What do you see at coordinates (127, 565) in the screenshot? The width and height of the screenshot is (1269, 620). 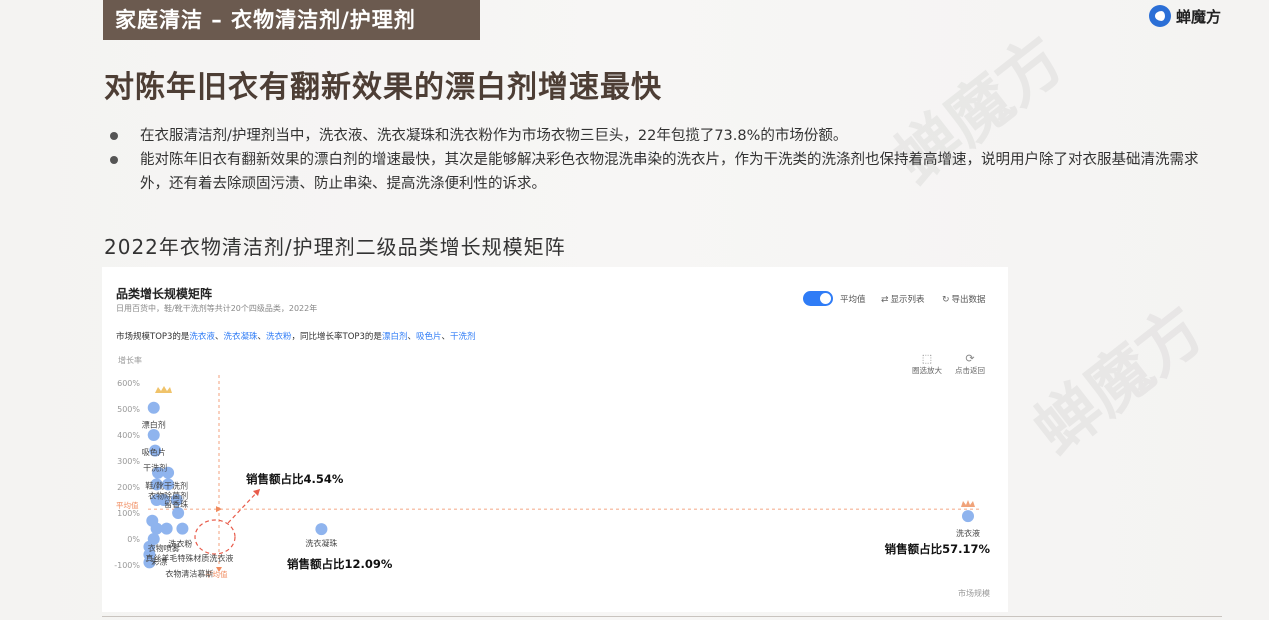 I see `y-tick-label: -100%` at bounding box center [127, 565].